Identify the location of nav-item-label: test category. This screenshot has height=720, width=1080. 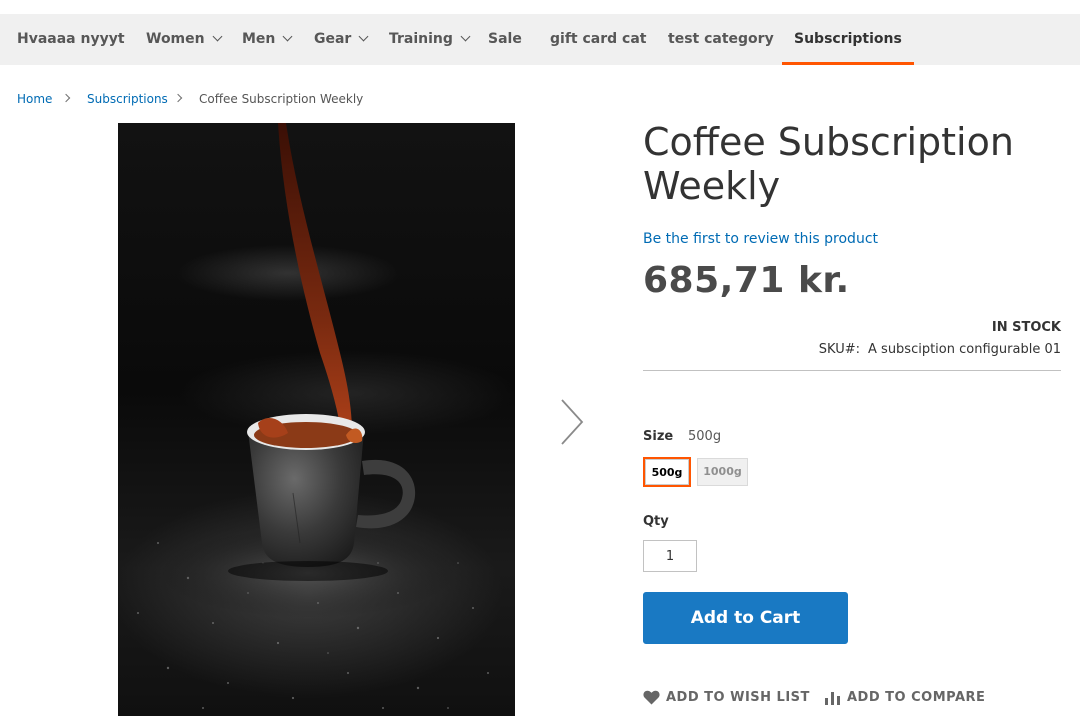
(721, 39).